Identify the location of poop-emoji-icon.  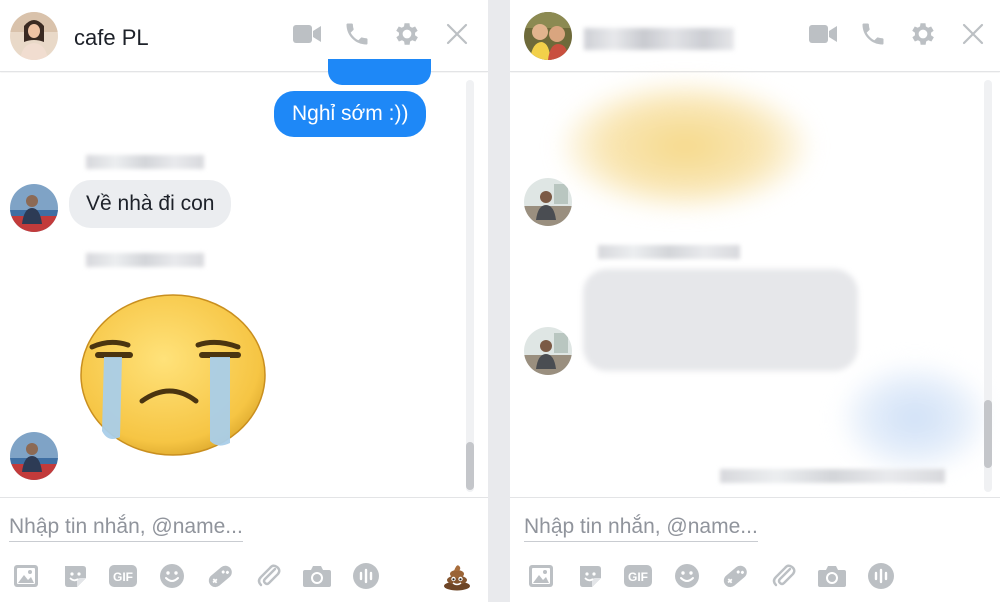
(457, 578).